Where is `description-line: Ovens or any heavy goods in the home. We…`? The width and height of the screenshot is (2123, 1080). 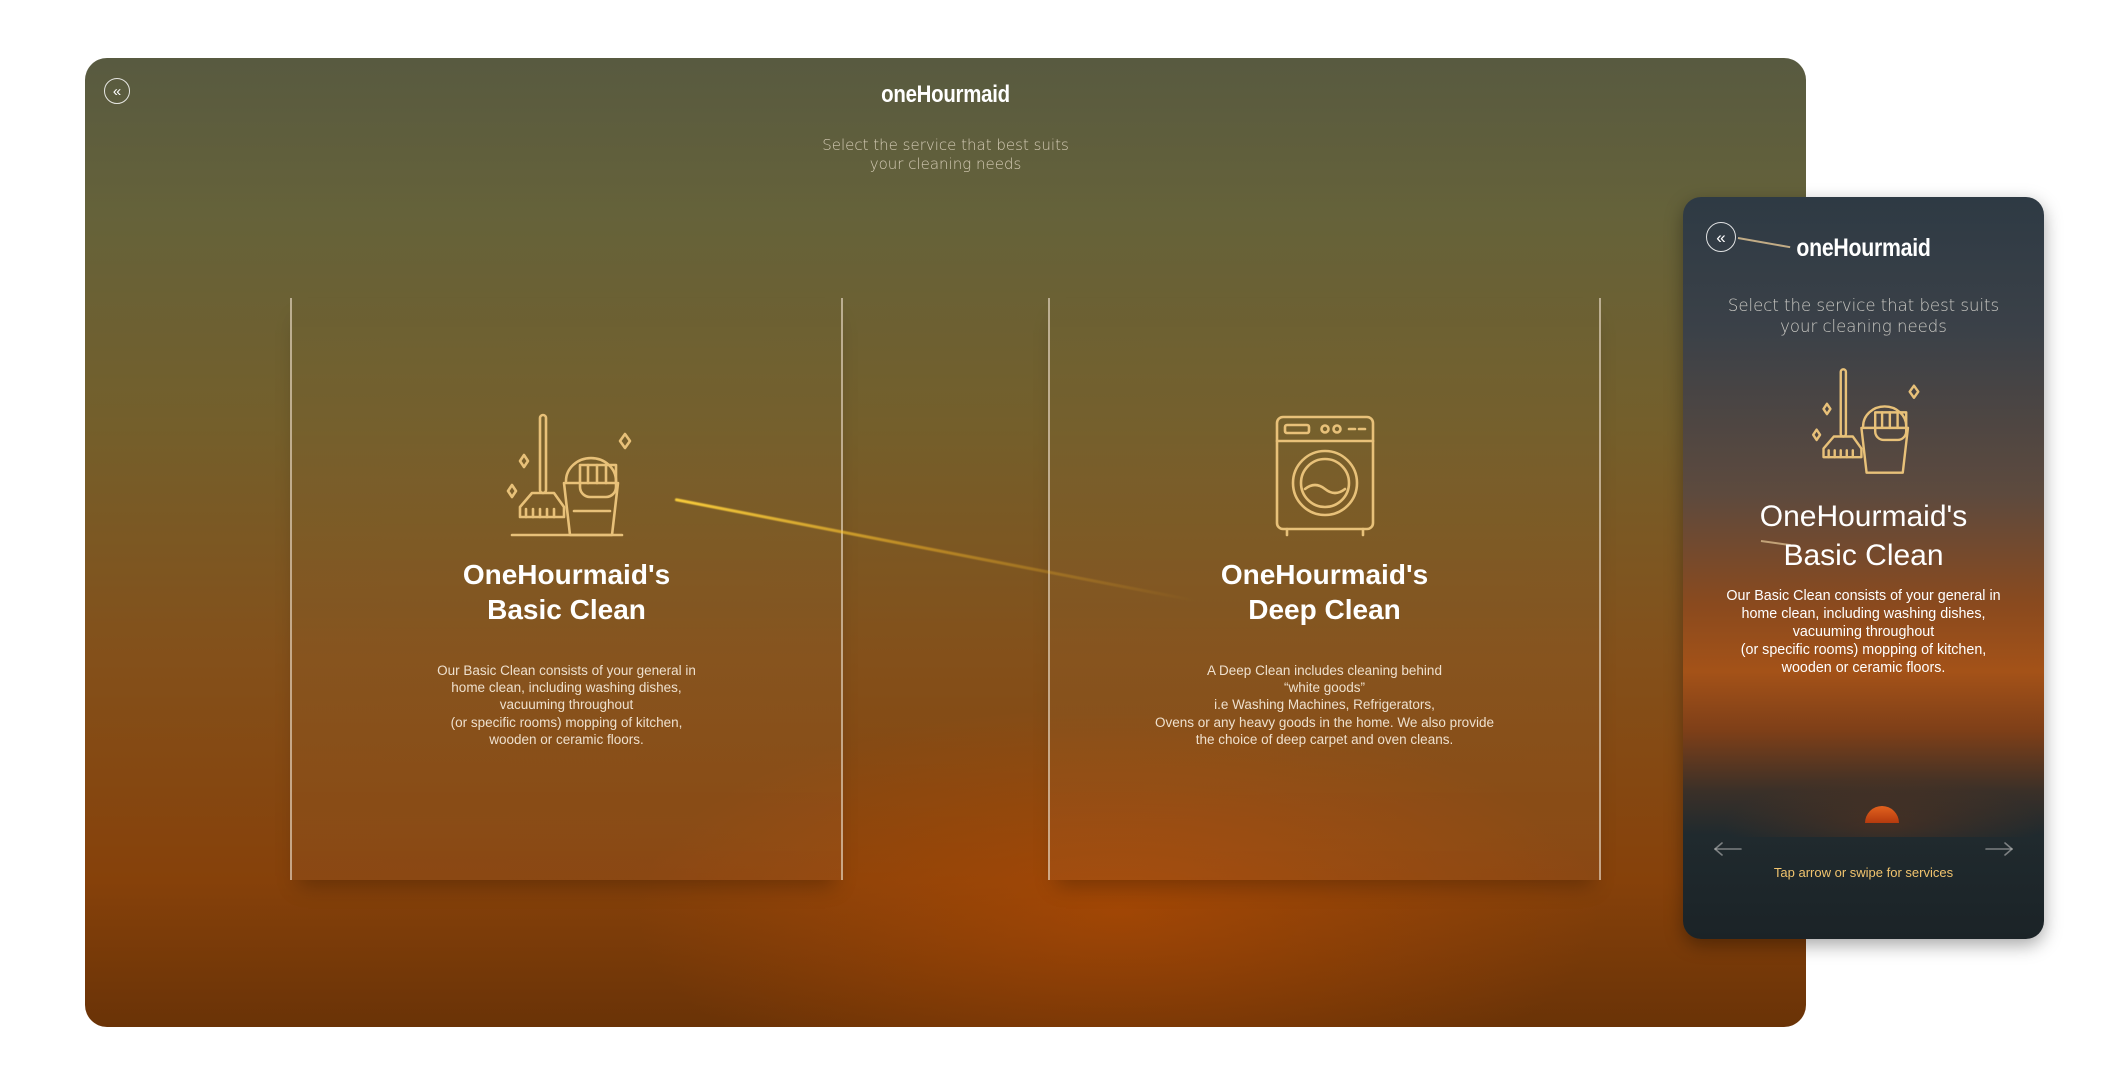
description-line: Ovens or any heavy goods in the home. We… is located at coordinates (1324, 722).